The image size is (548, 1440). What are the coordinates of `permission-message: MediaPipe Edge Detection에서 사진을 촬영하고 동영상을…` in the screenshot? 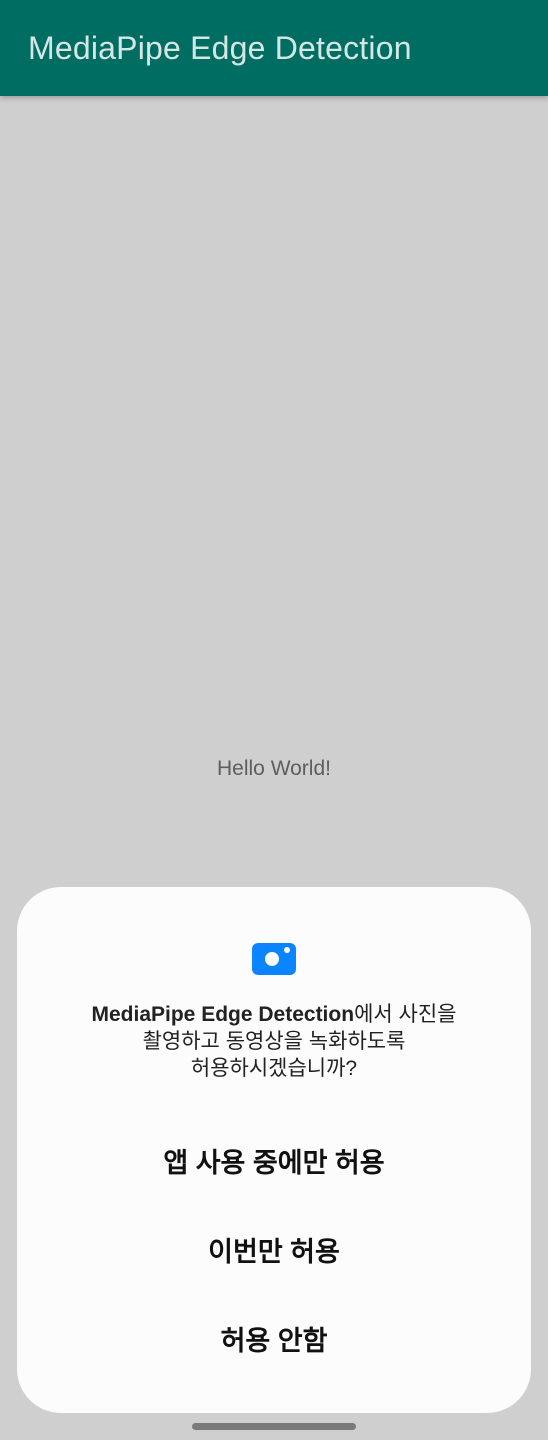 It's located at (274, 1041).